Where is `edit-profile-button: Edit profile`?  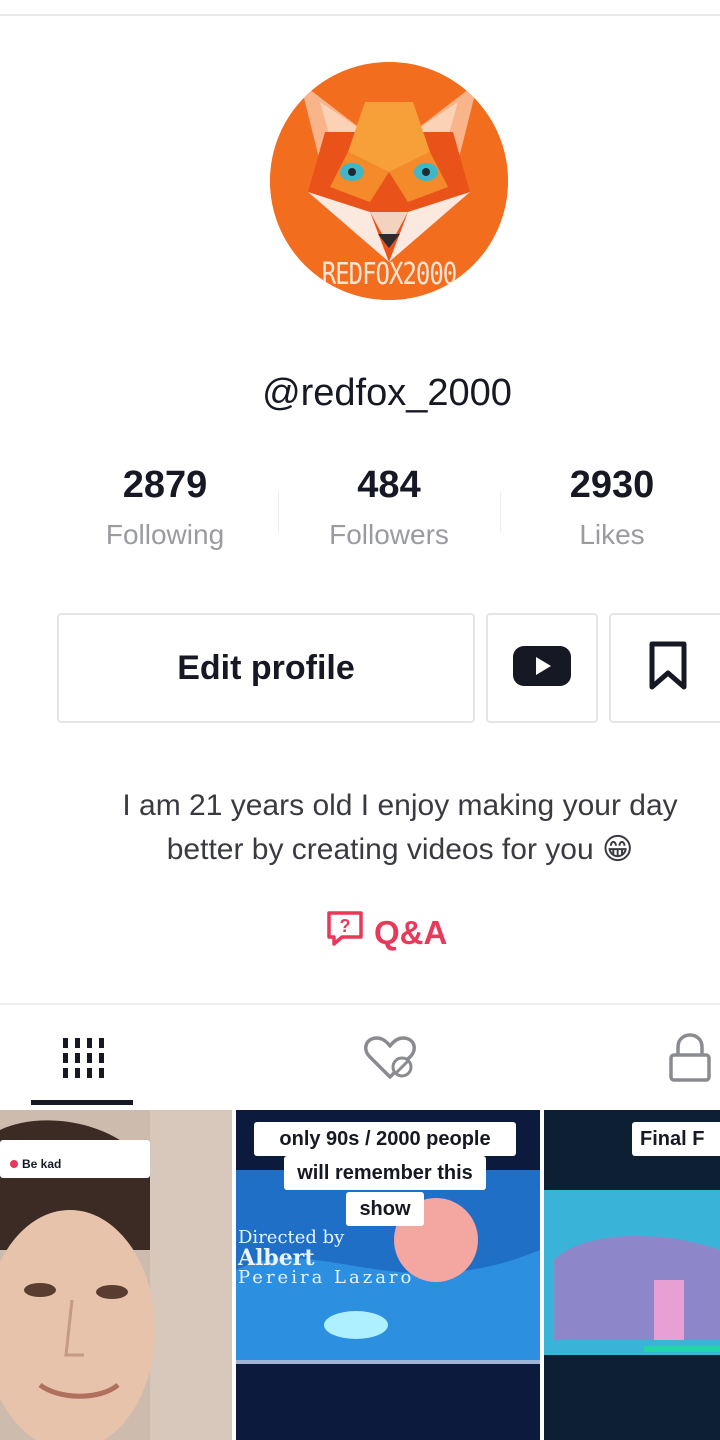
edit-profile-button: Edit profile is located at coordinates (266, 668).